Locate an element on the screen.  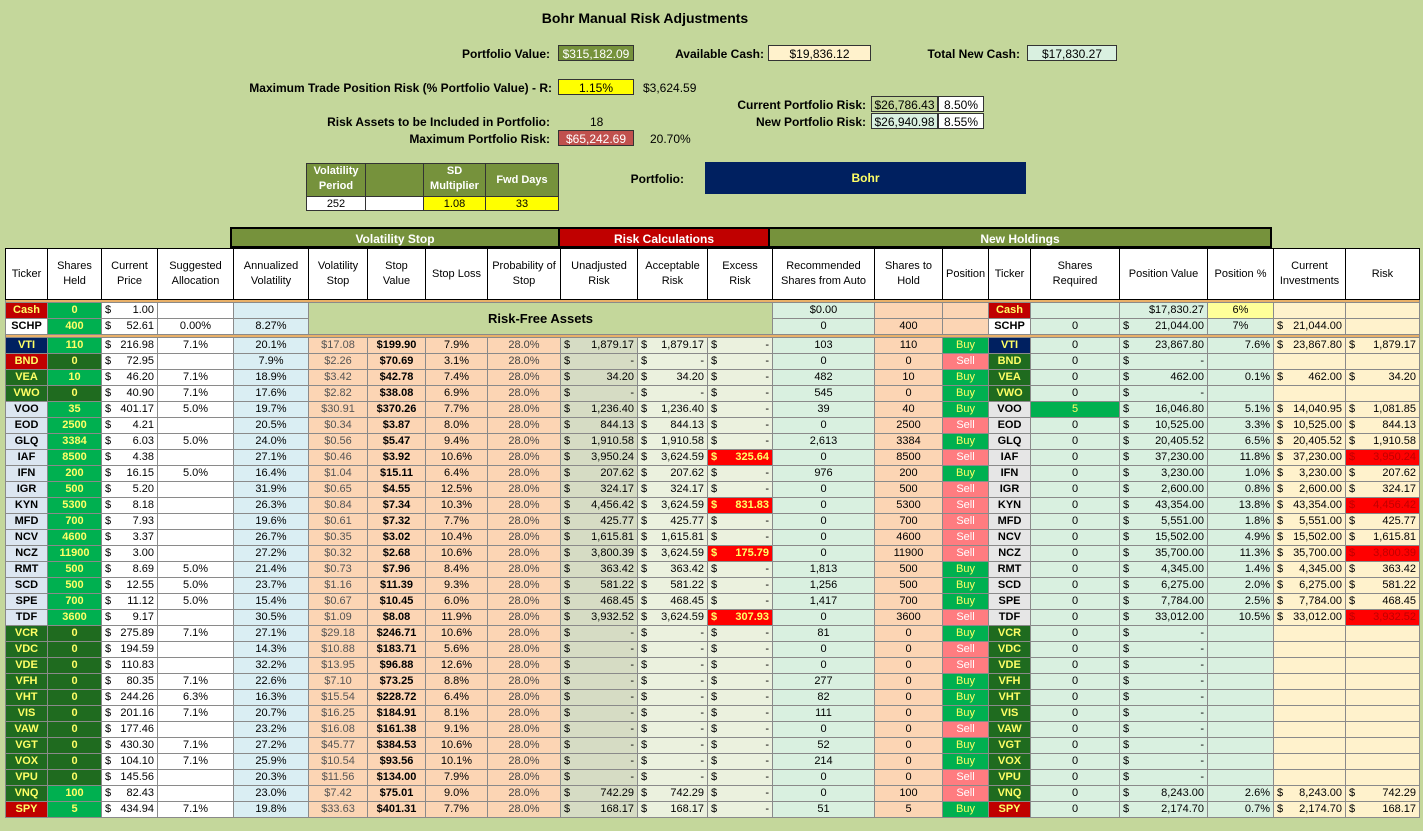
cell-shares-held: 3600 is located at coordinates (74, 617).